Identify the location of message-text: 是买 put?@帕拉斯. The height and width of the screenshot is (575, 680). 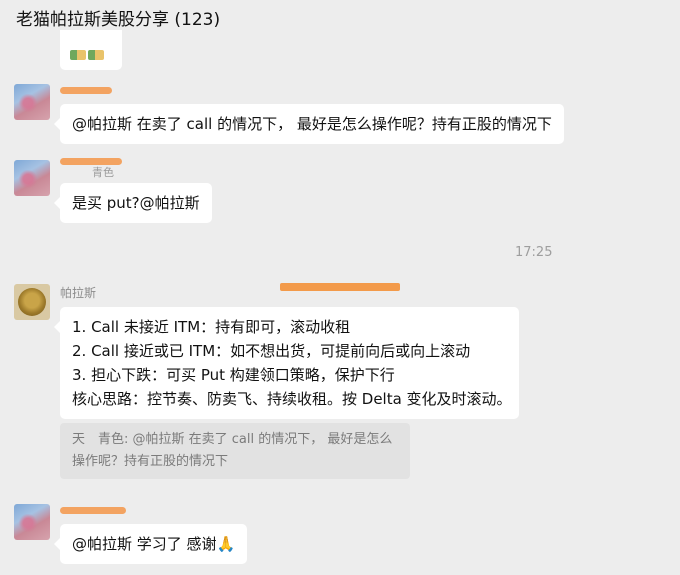
(136, 203).